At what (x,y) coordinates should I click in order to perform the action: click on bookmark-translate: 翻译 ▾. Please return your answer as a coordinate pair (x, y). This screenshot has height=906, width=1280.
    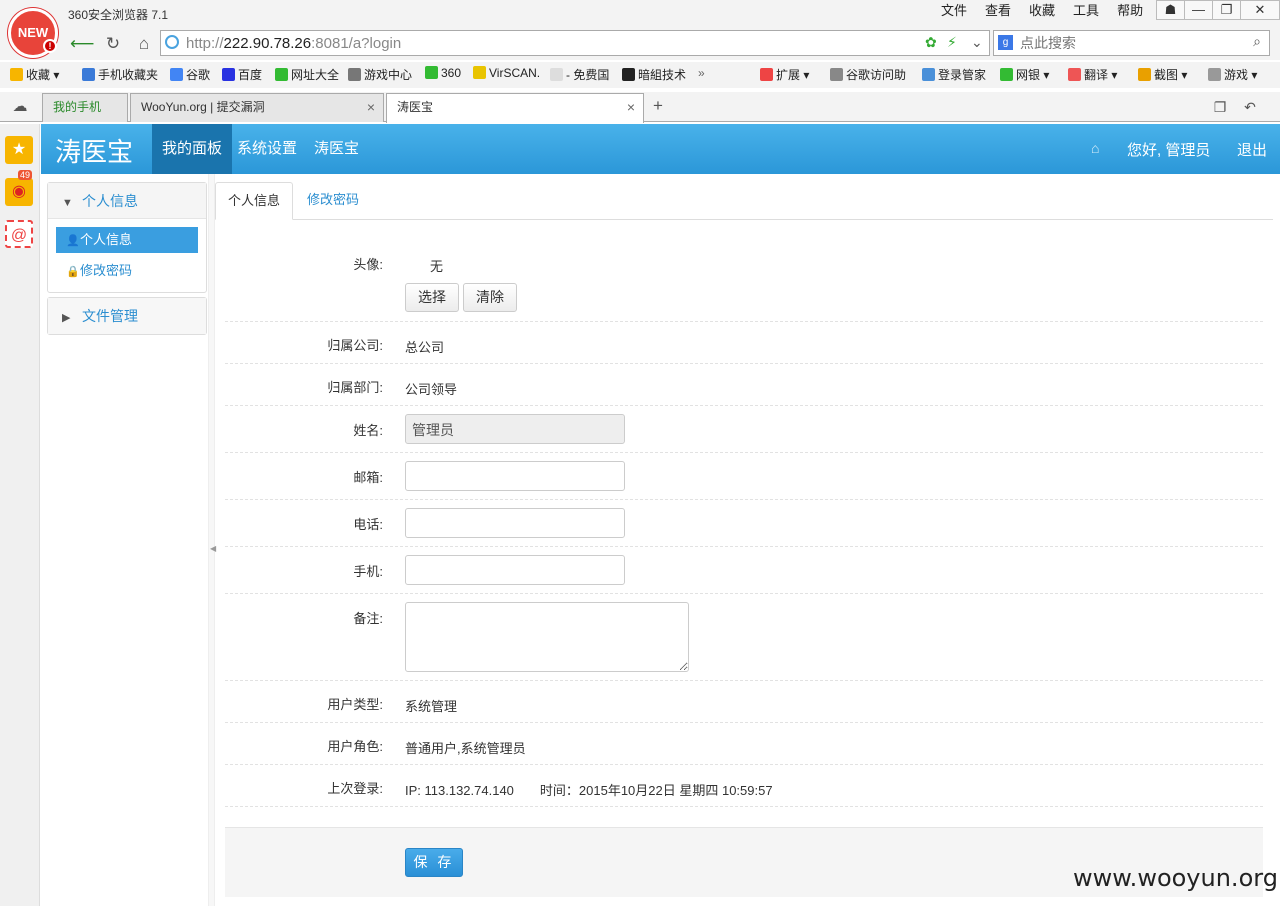
    Looking at the image, I should click on (1092, 74).